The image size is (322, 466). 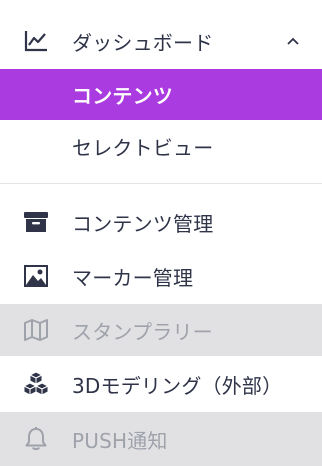 I want to click on menu-item-contents: コンテンツ, so click(x=161, y=94).